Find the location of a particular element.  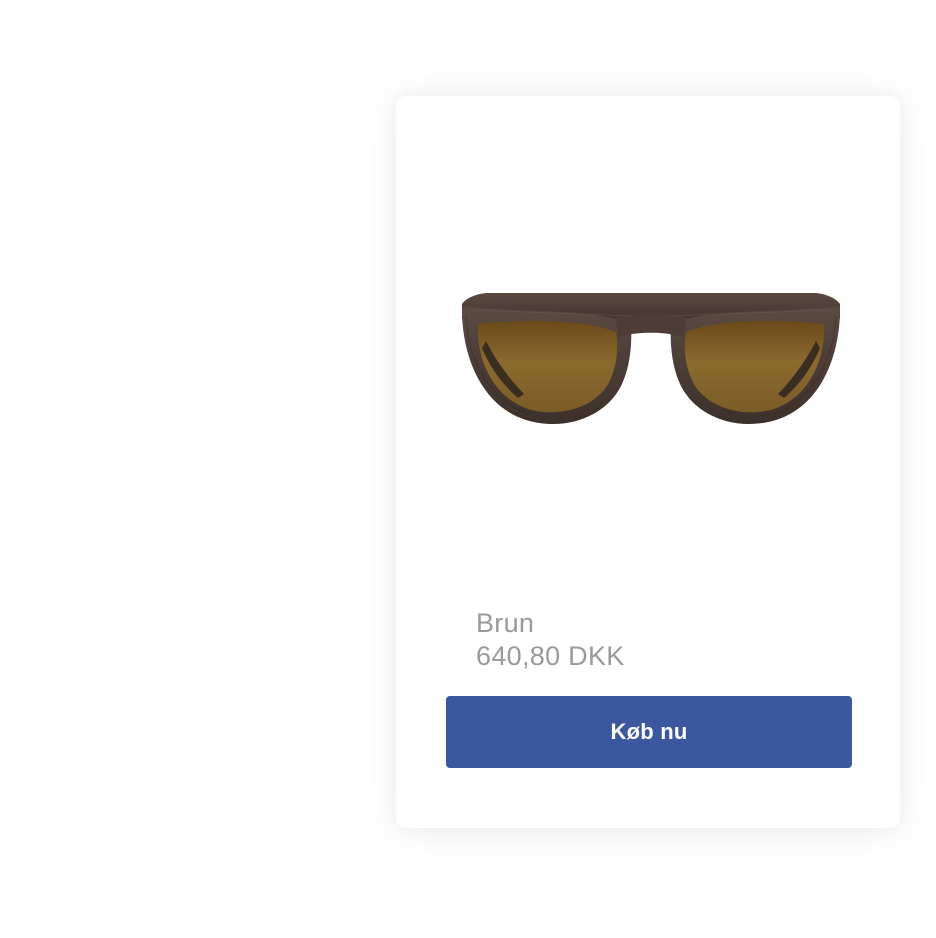

product-image is located at coordinates (651, 361).